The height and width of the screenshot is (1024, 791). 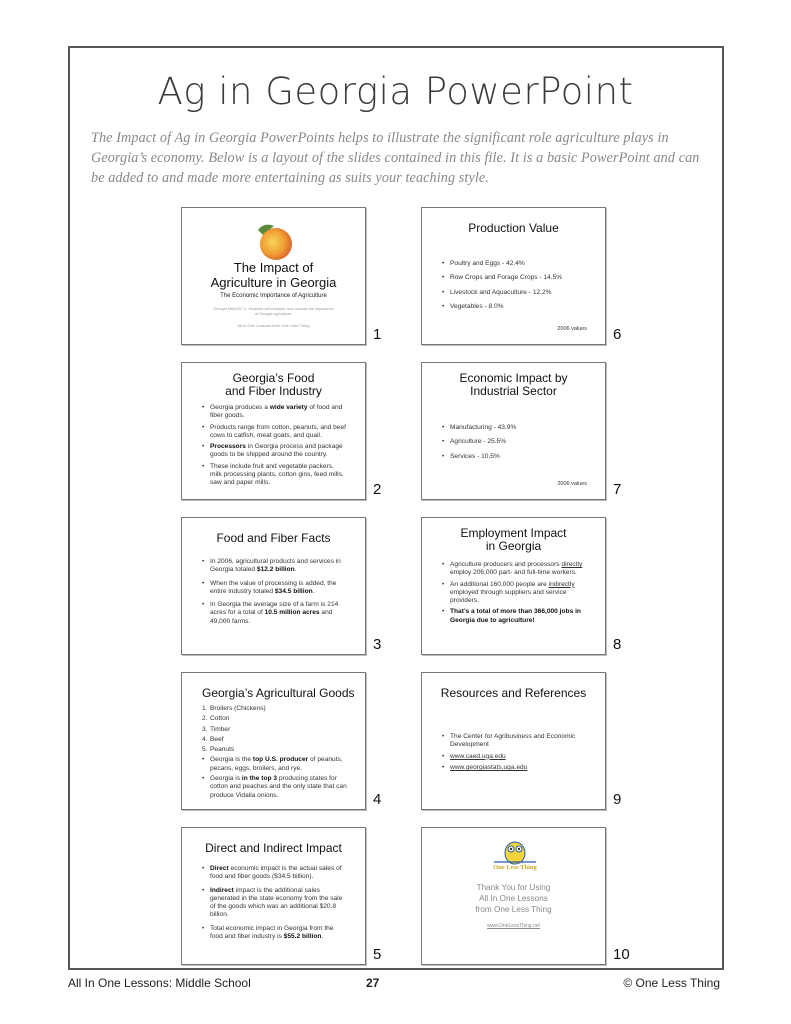 I want to click on slide-8-title: Employment Impact in Georgia, so click(x=513, y=540).